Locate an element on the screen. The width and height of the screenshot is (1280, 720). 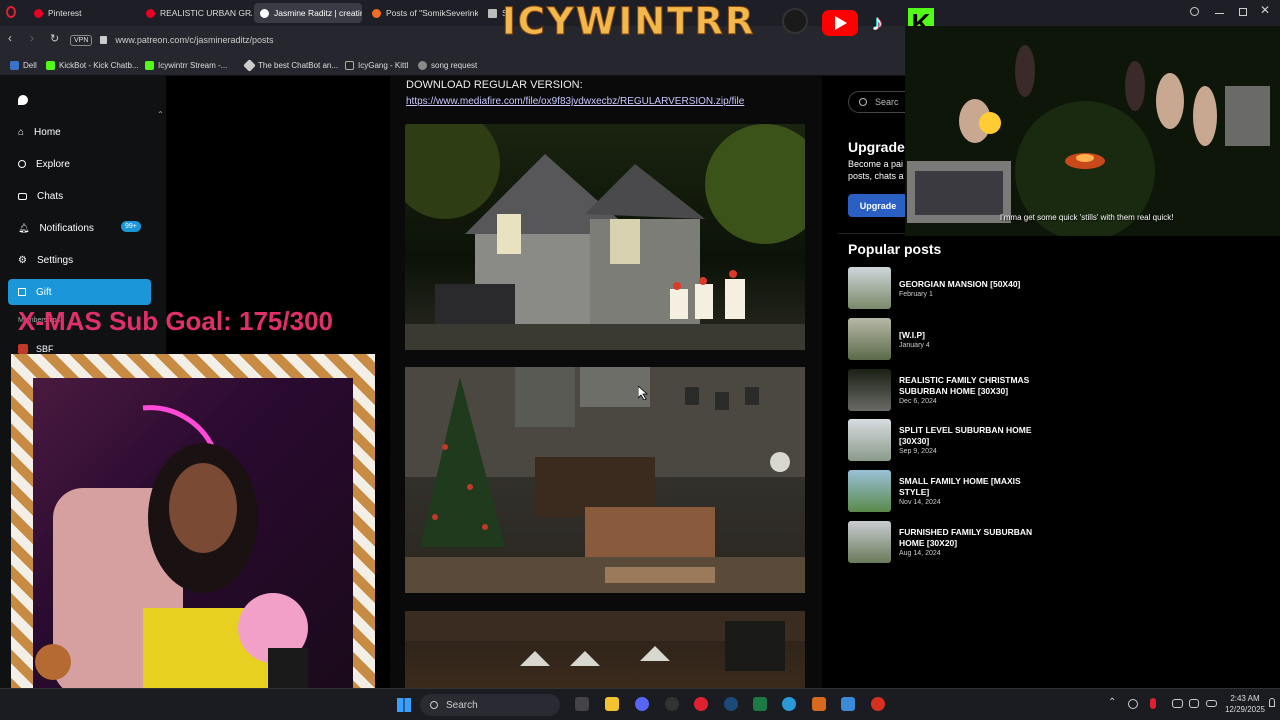
download-heading: DOWNLOAD REGULAR VERSION: is located at coordinates (494, 85).